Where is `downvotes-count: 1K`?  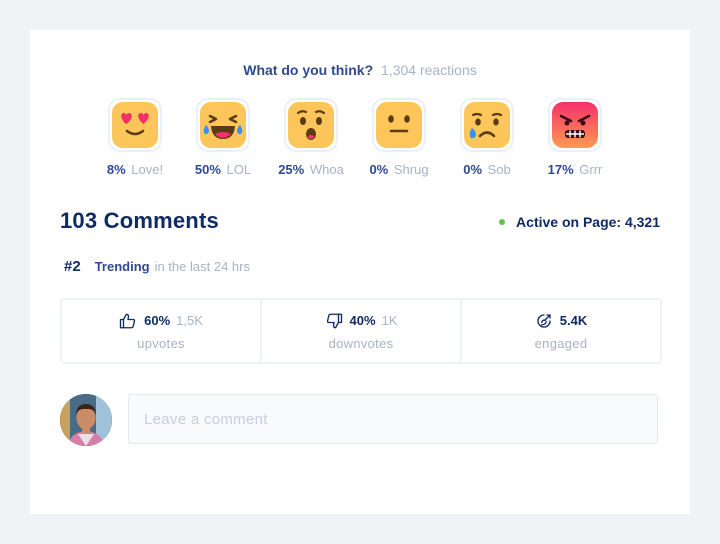
downvotes-count: 1K is located at coordinates (389, 320).